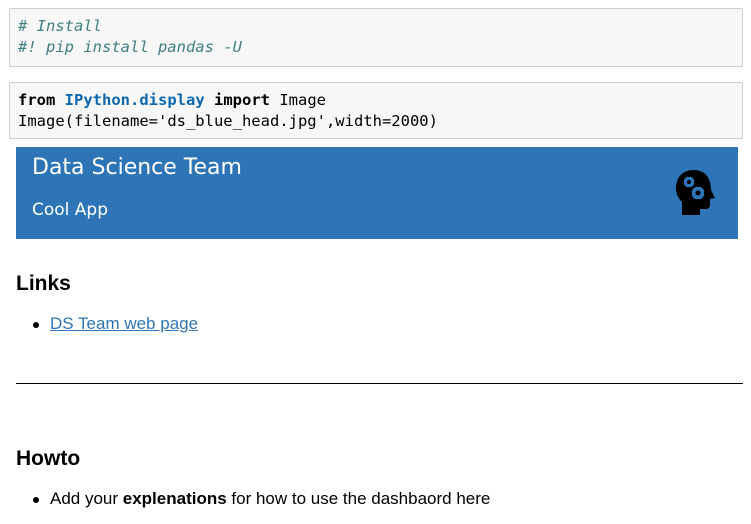 Image resolution: width=751 pixels, height=524 pixels. I want to click on howto-text-bold: explenations, so click(174, 498).